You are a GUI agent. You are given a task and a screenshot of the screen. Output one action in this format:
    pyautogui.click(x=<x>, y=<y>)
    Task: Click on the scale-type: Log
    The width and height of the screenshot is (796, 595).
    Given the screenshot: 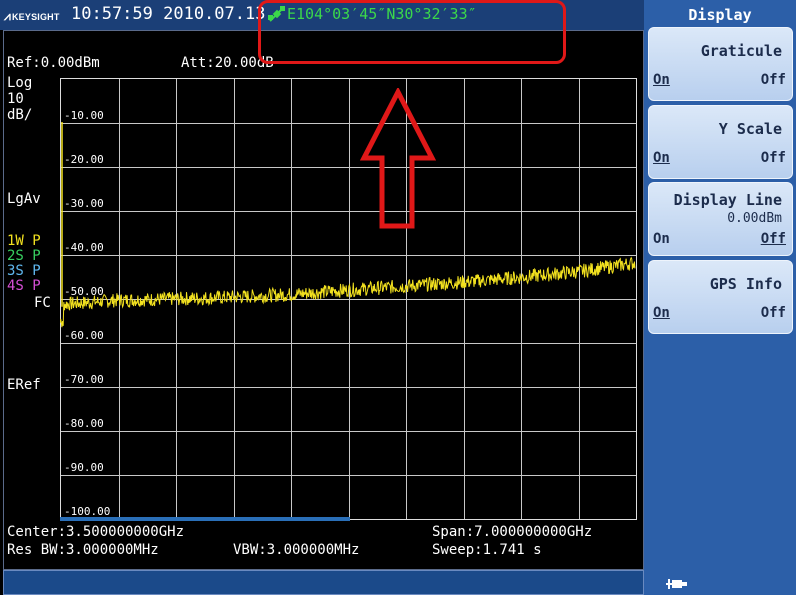 What is the action you would take?
    pyautogui.click(x=20, y=83)
    